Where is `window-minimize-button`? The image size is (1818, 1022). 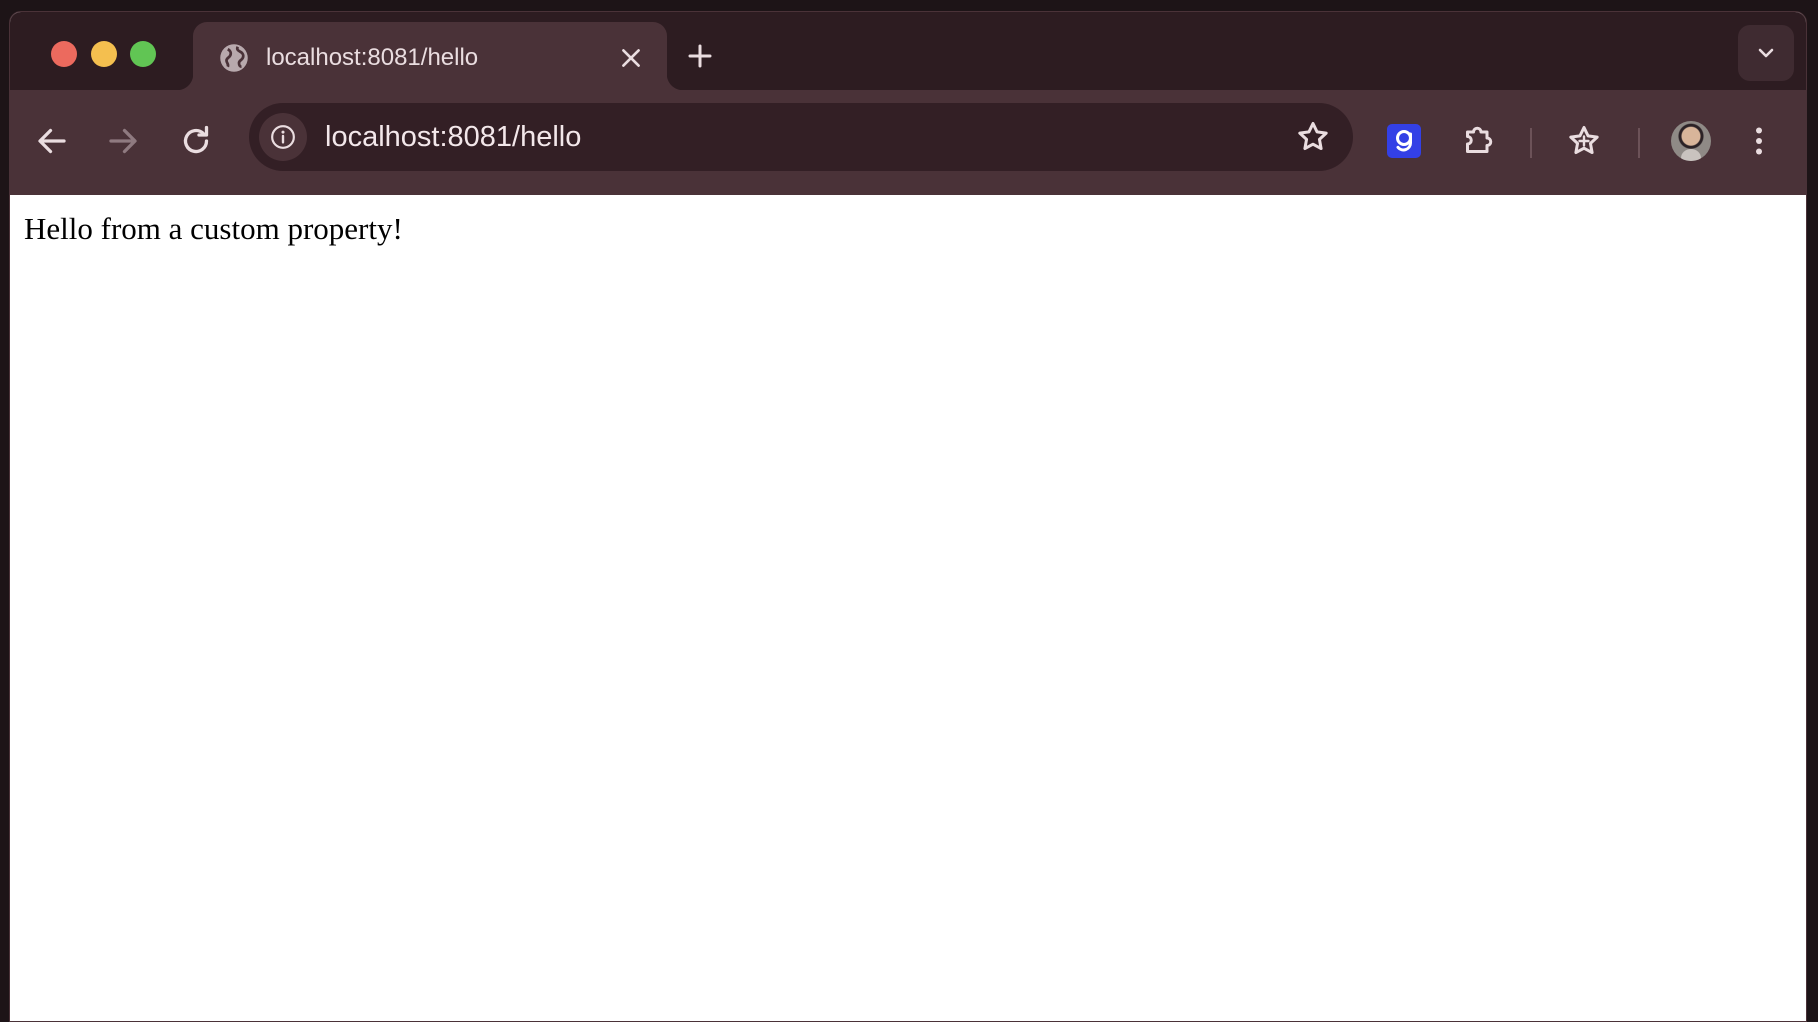
window-minimize-button is located at coordinates (104, 54).